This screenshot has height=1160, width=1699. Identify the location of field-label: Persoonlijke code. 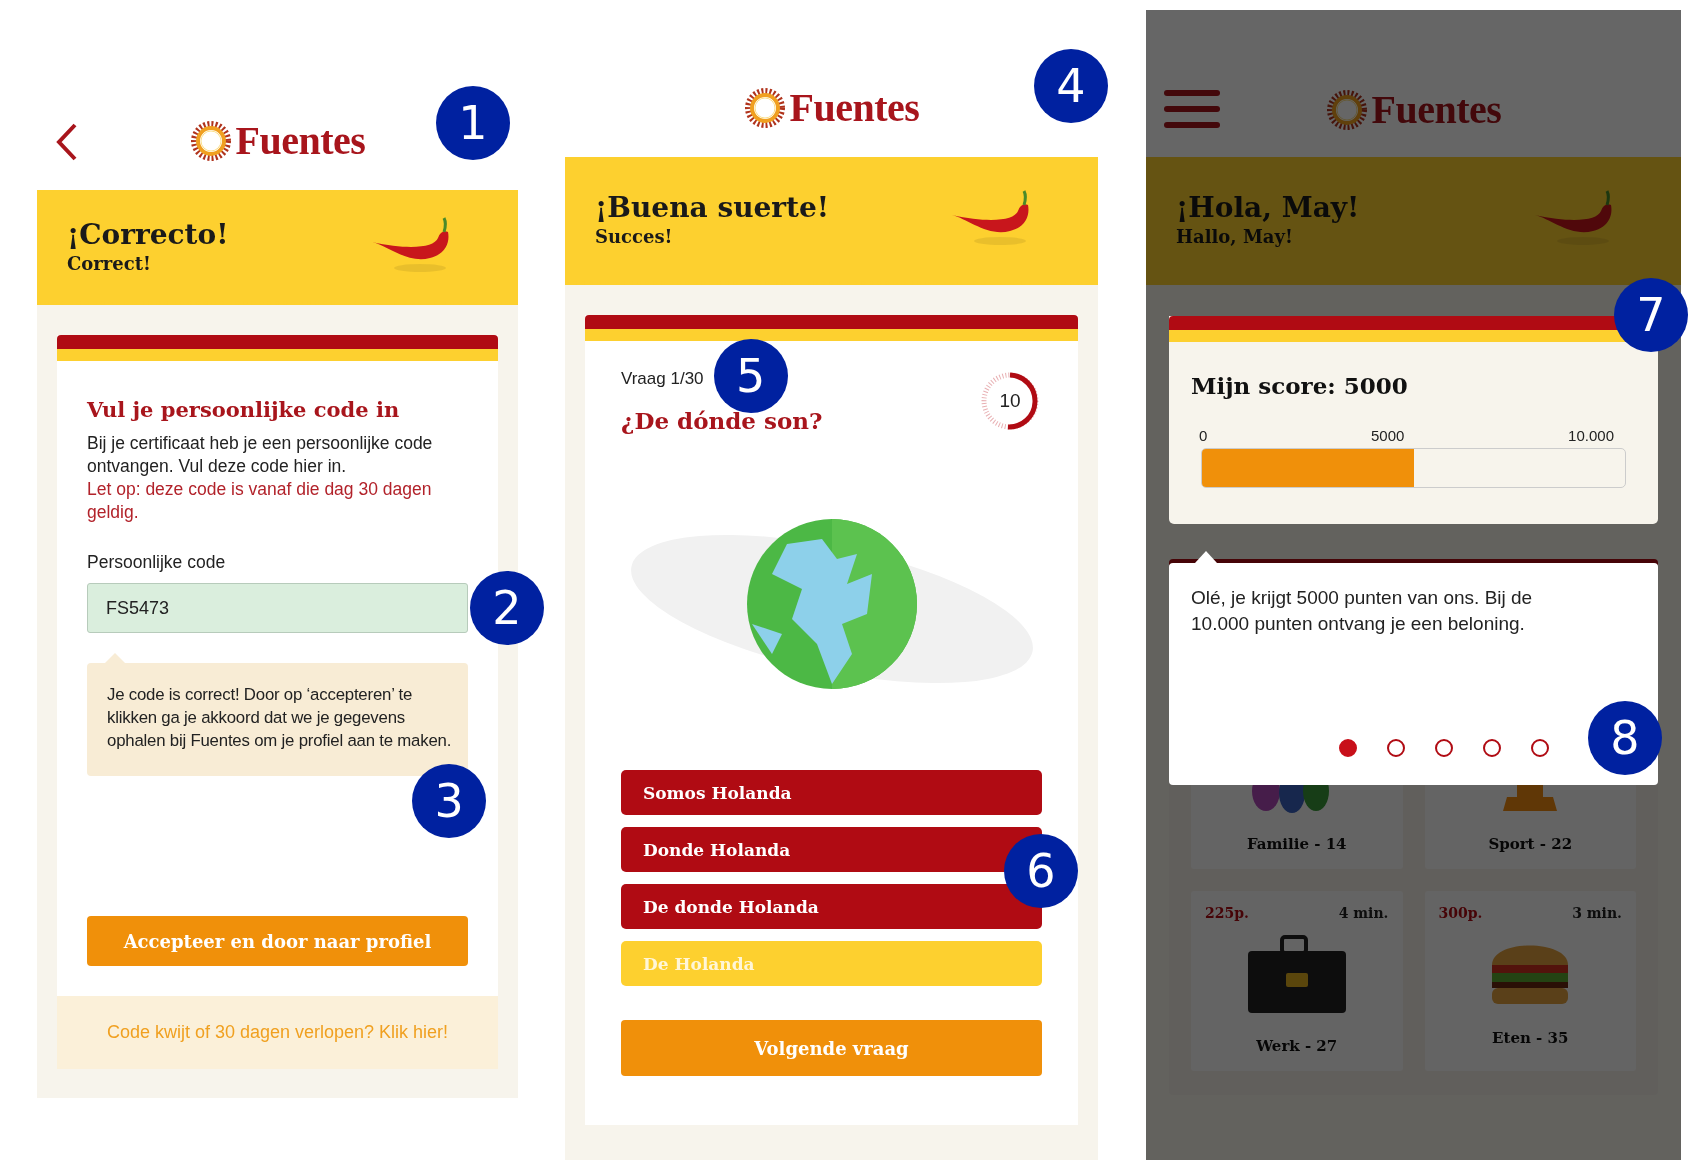
(157, 562).